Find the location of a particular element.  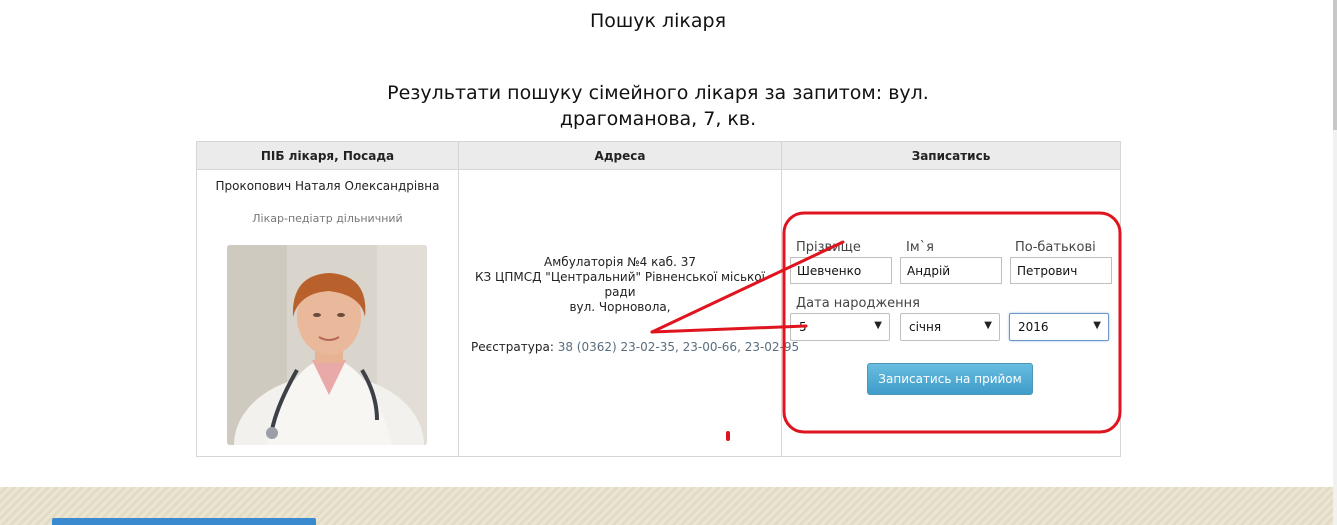

birth-year-select: 2016 ▼ is located at coordinates (1059, 327).